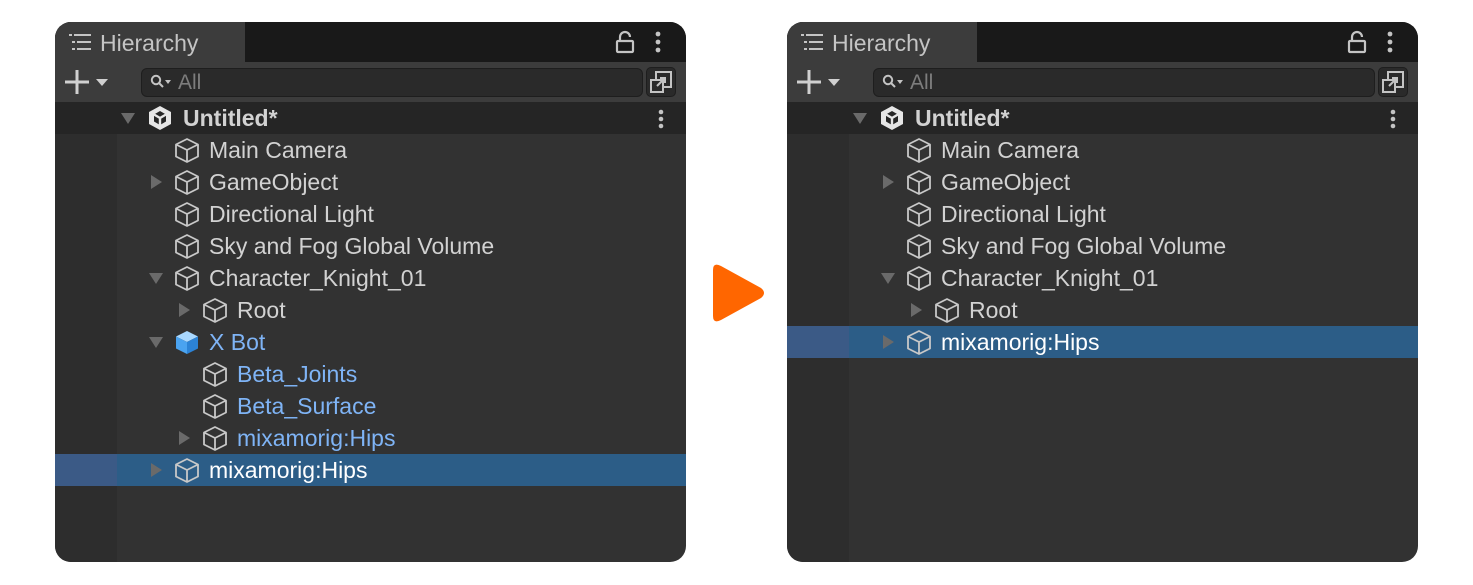  Describe the element at coordinates (237, 342) in the screenshot. I see `tree-item-label: X Bot` at that location.